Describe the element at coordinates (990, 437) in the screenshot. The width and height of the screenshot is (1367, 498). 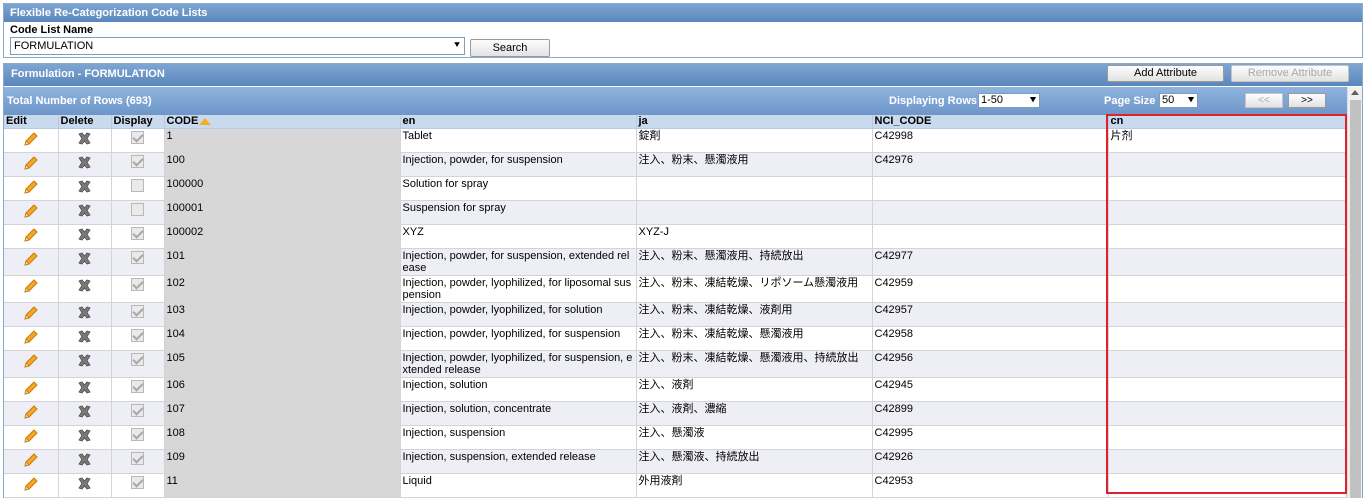
I see `nci-code-cell: C42995` at that location.